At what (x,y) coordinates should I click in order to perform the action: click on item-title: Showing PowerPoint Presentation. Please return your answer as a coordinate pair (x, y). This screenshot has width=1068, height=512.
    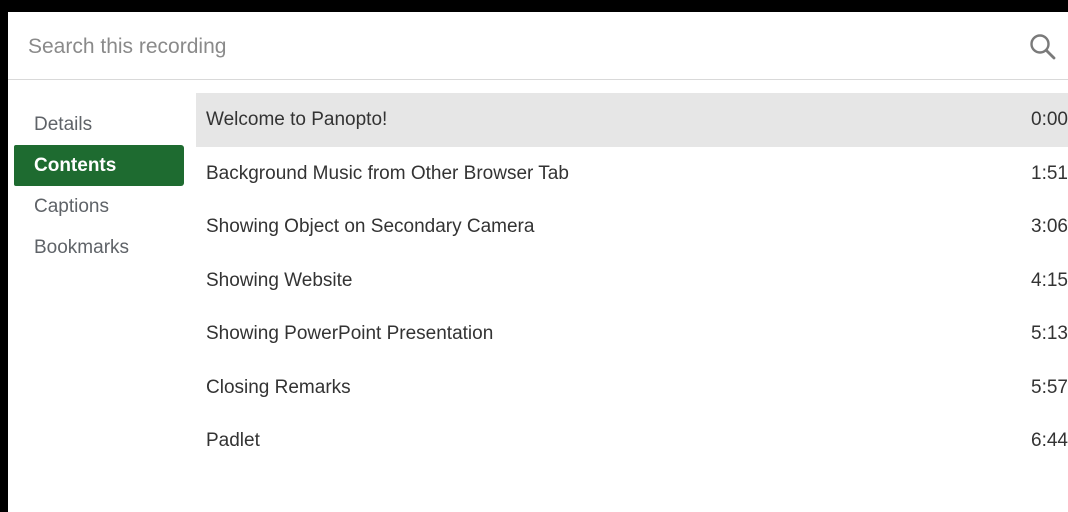
    Looking at the image, I should click on (350, 333).